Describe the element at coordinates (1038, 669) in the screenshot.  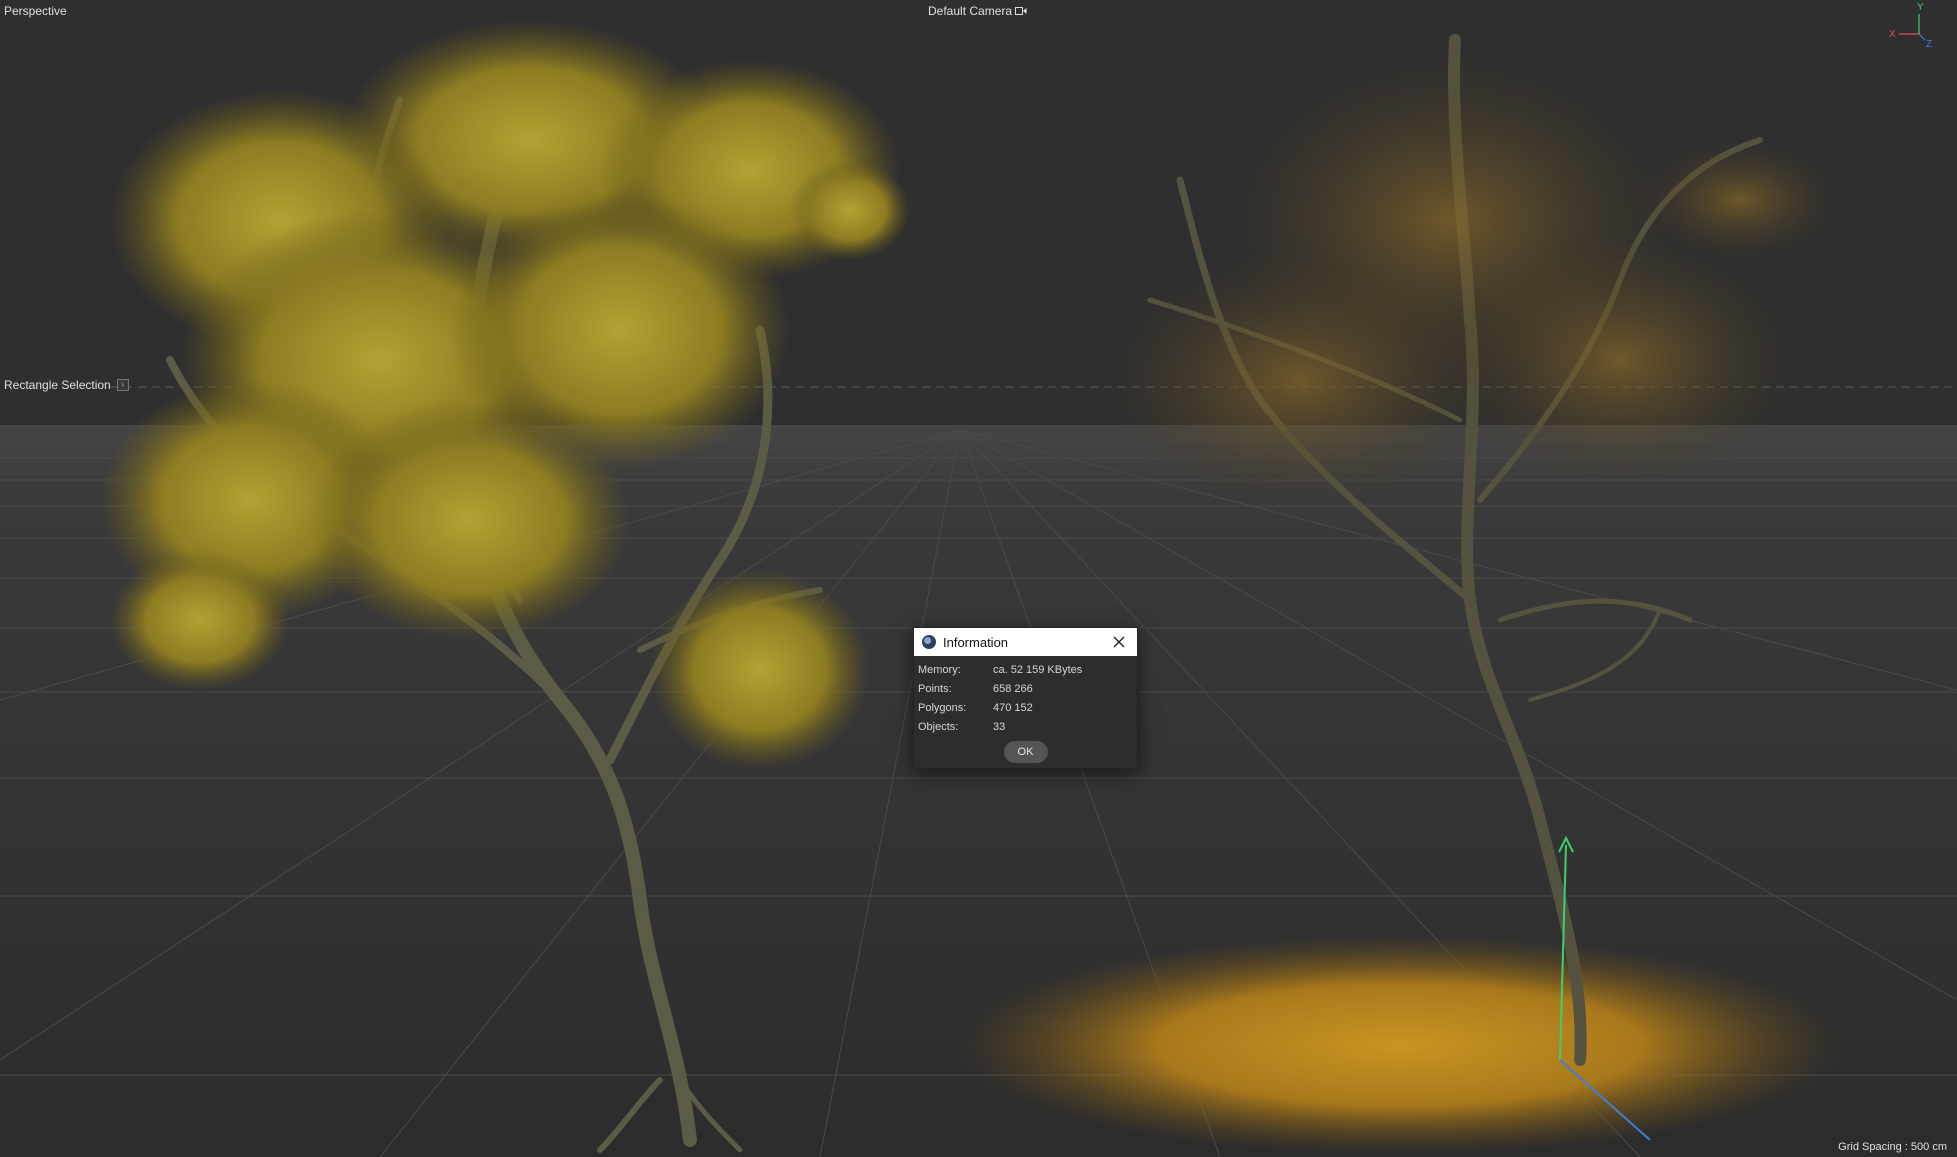
I see `info-value: ca. 52 159 KBytes` at that location.